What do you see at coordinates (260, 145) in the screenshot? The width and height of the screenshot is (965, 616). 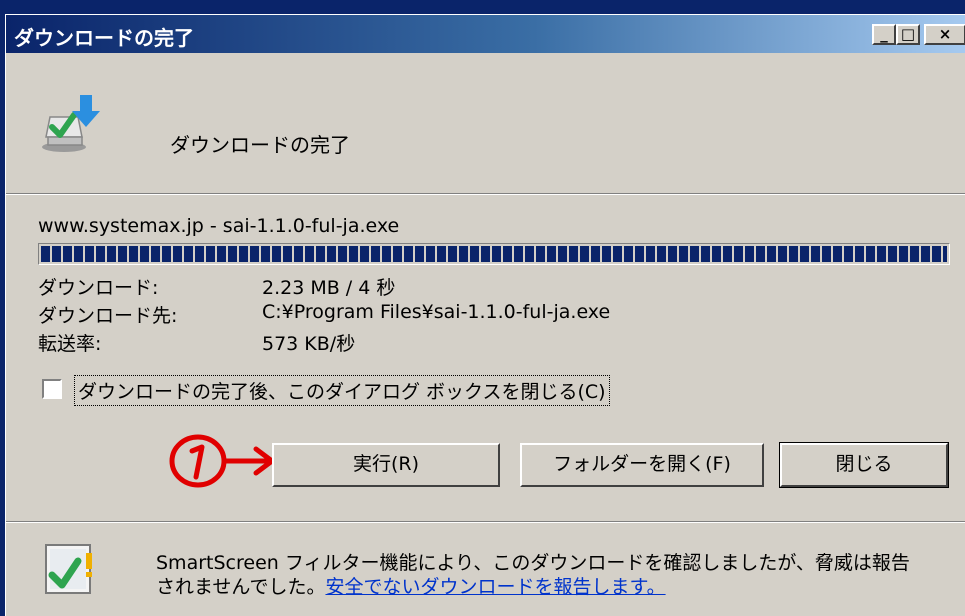 I see `header-text: ダウンロードの完了` at bounding box center [260, 145].